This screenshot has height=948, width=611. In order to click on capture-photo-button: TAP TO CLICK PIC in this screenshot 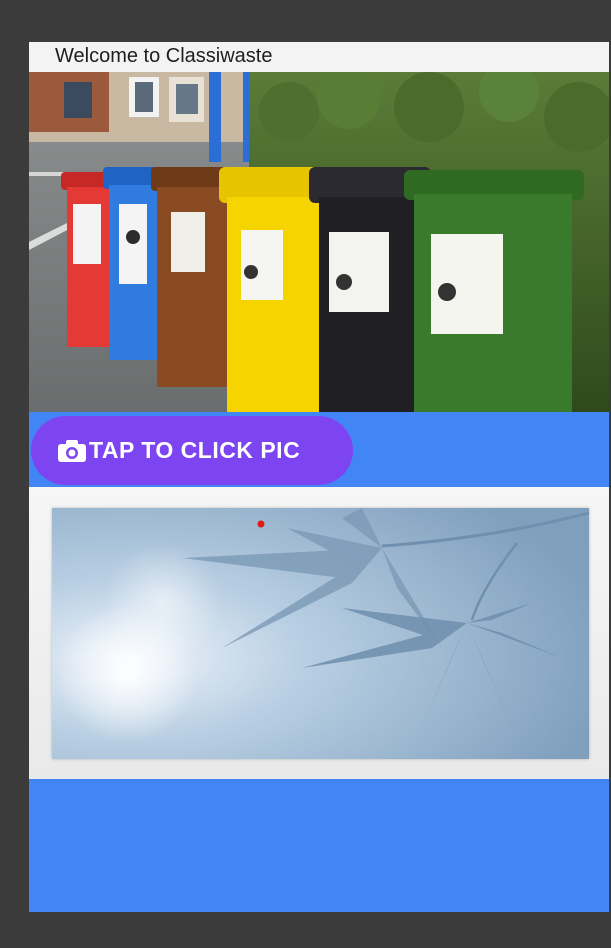, I will do `click(192, 450)`.